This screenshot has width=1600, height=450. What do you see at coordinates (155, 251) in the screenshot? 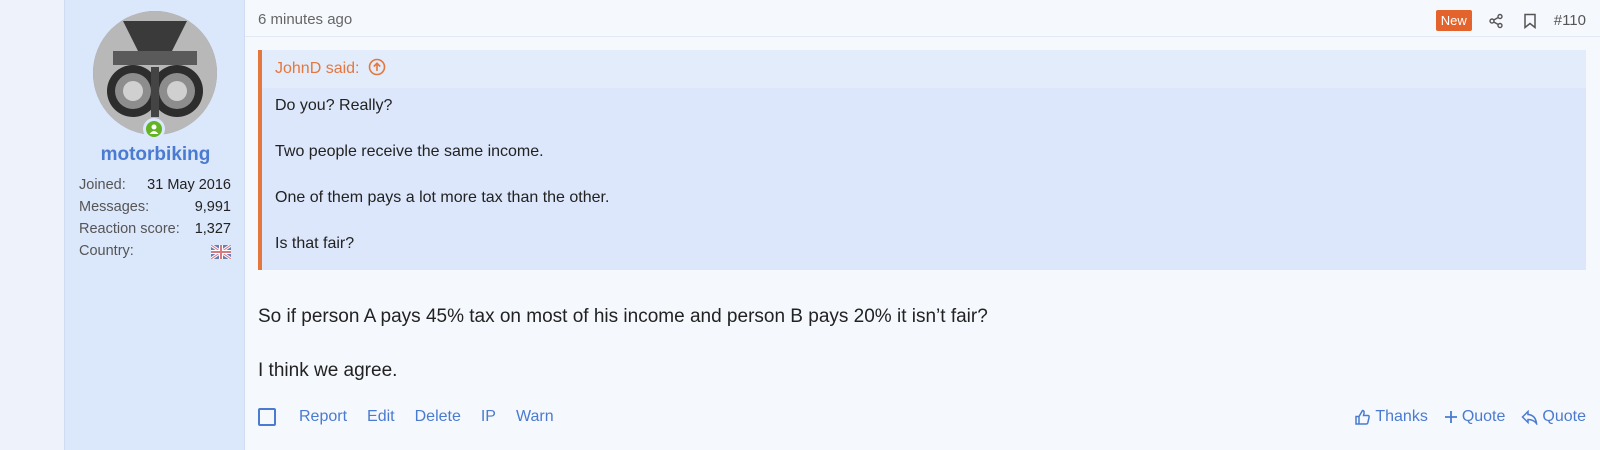
I see `stat-country: Country:` at bounding box center [155, 251].